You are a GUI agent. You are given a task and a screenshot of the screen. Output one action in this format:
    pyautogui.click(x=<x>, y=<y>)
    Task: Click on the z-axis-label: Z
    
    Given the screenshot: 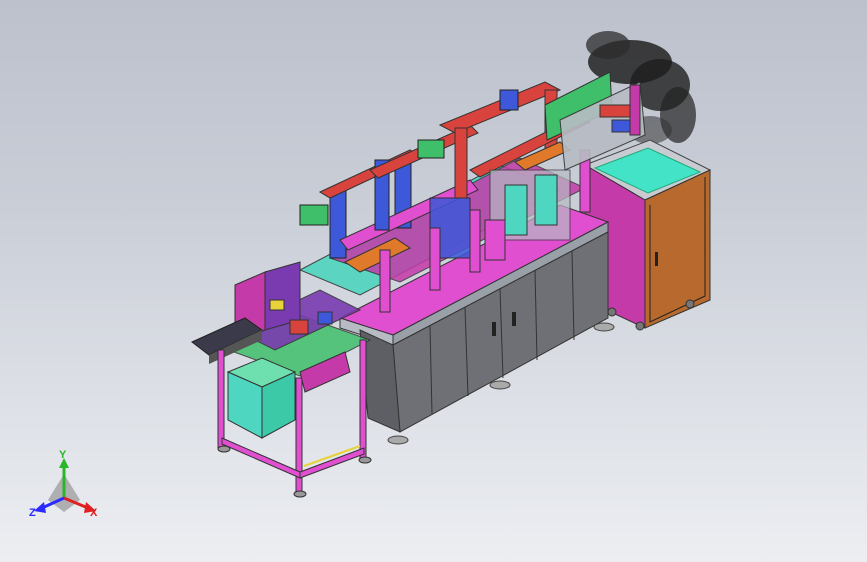 What is the action you would take?
    pyautogui.click(x=32, y=513)
    